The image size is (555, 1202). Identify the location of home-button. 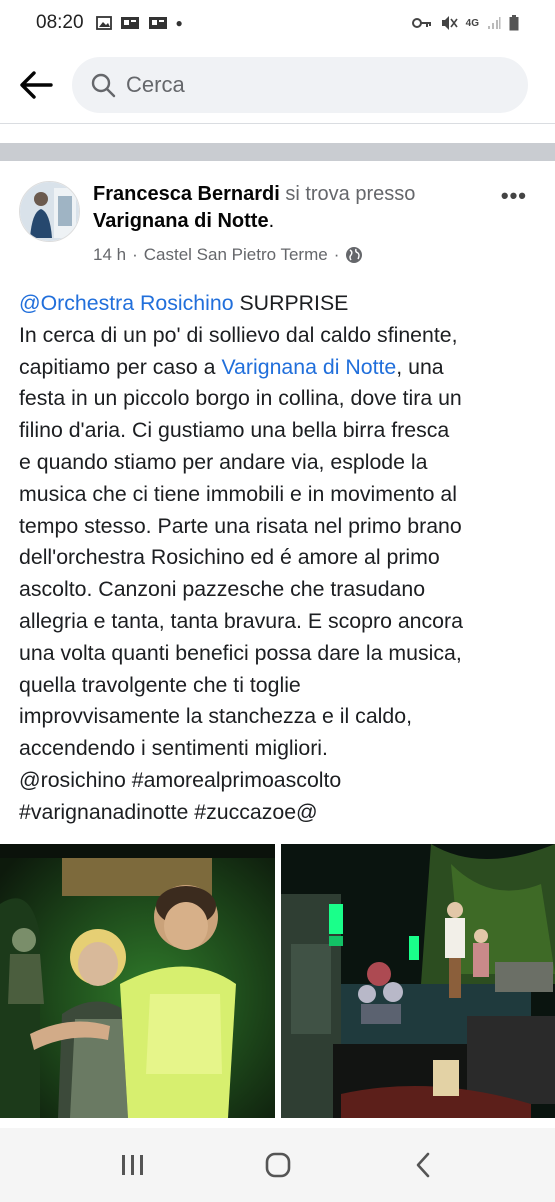
(278, 1165).